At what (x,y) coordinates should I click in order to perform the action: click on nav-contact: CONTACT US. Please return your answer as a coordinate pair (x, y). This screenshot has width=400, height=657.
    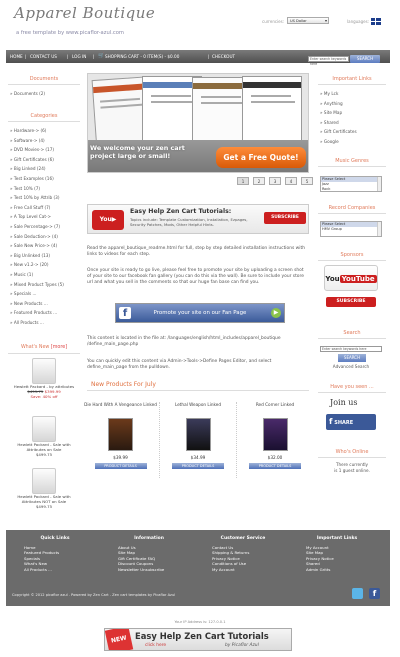
    Looking at the image, I should click on (43, 56).